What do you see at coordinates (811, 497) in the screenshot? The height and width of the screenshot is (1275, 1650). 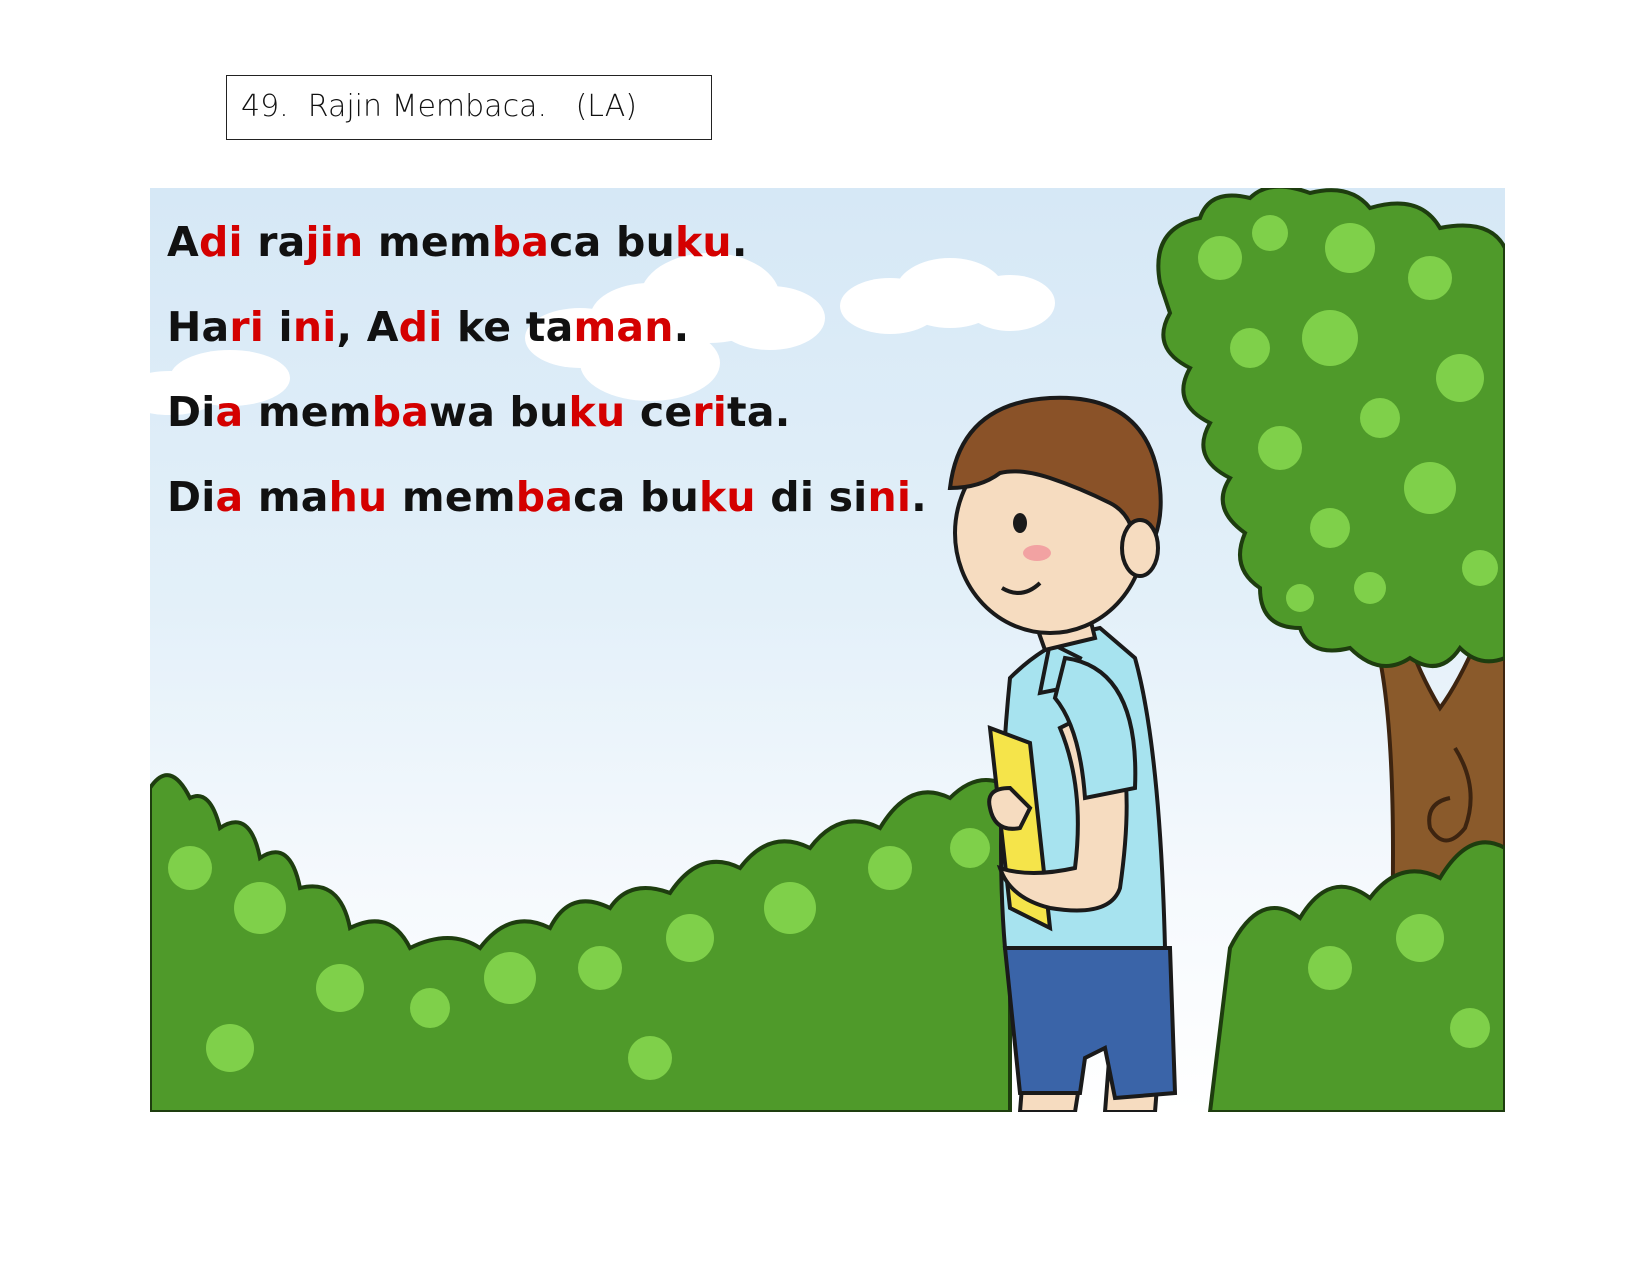 I see `text-segment: di si` at bounding box center [811, 497].